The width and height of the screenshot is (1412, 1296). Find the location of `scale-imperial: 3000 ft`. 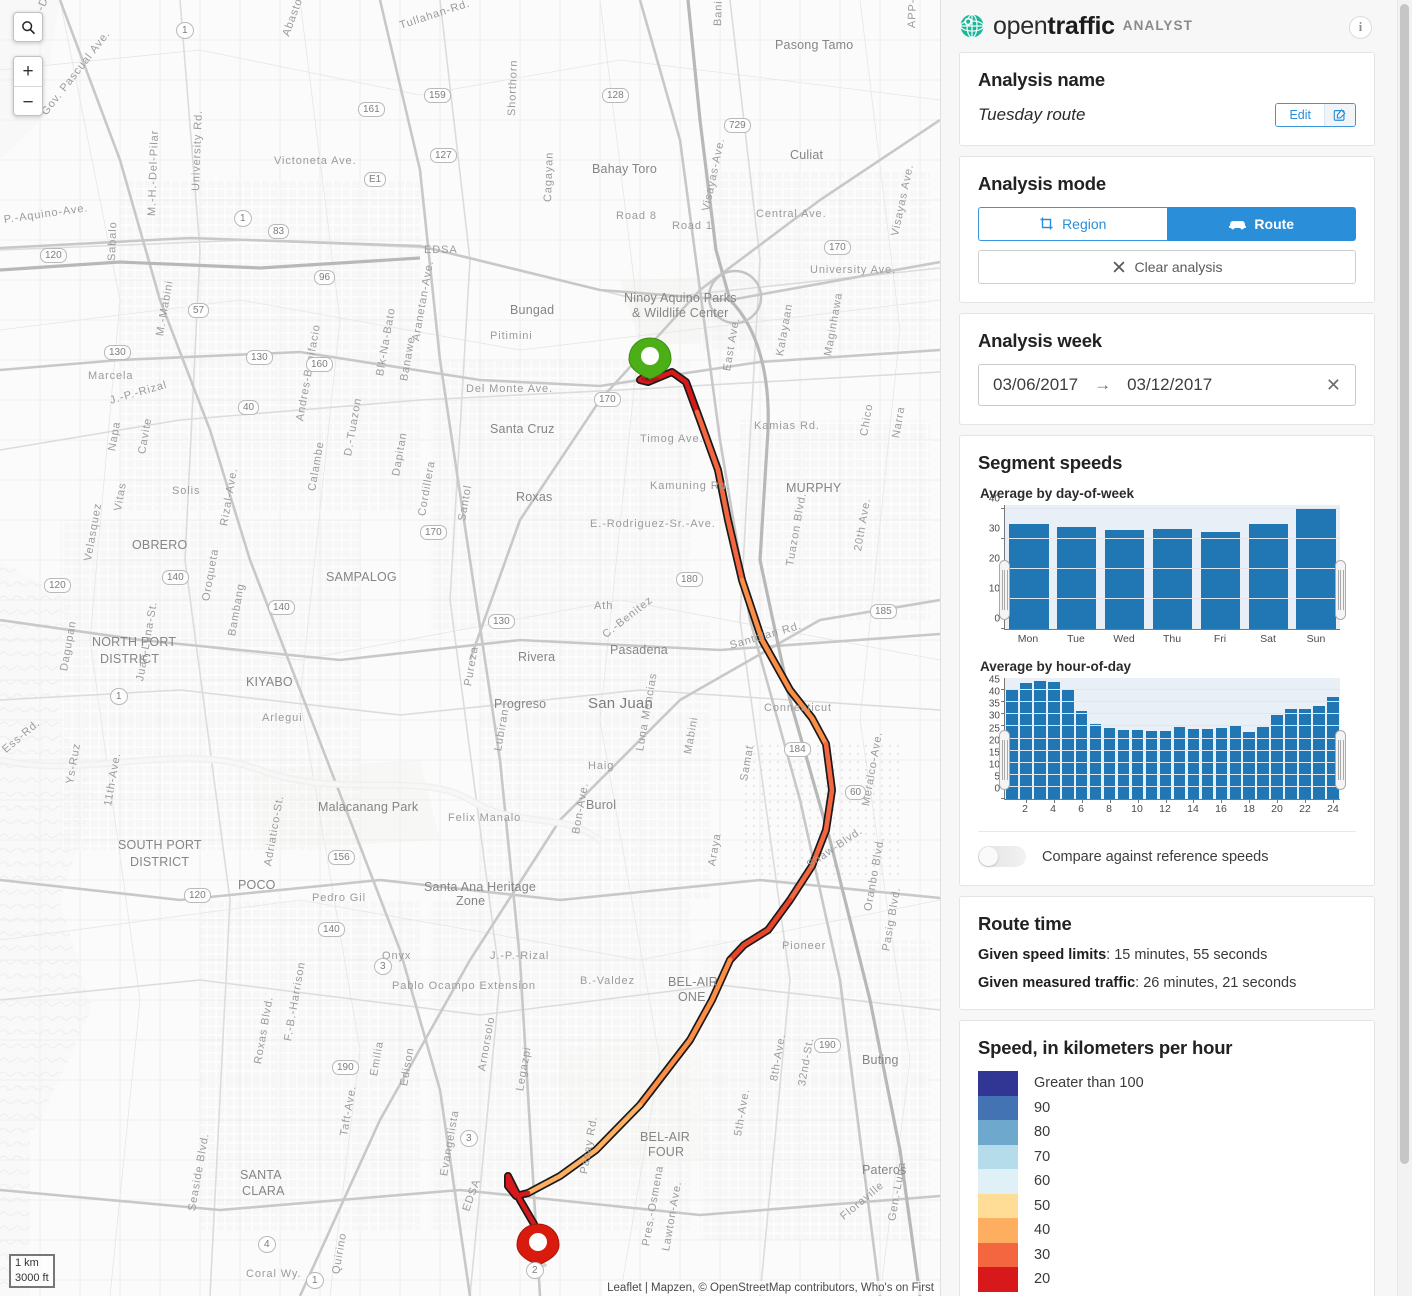

scale-imperial: 3000 ft is located at coordinates (32, 1279).